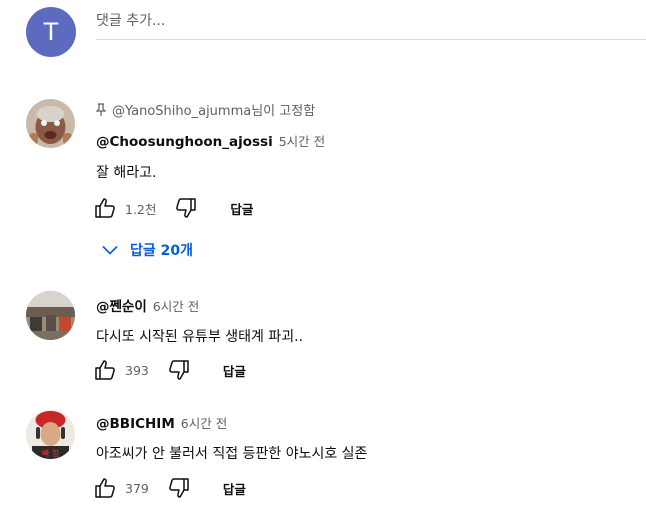  I want to click on comment-input, so click(371, 21).